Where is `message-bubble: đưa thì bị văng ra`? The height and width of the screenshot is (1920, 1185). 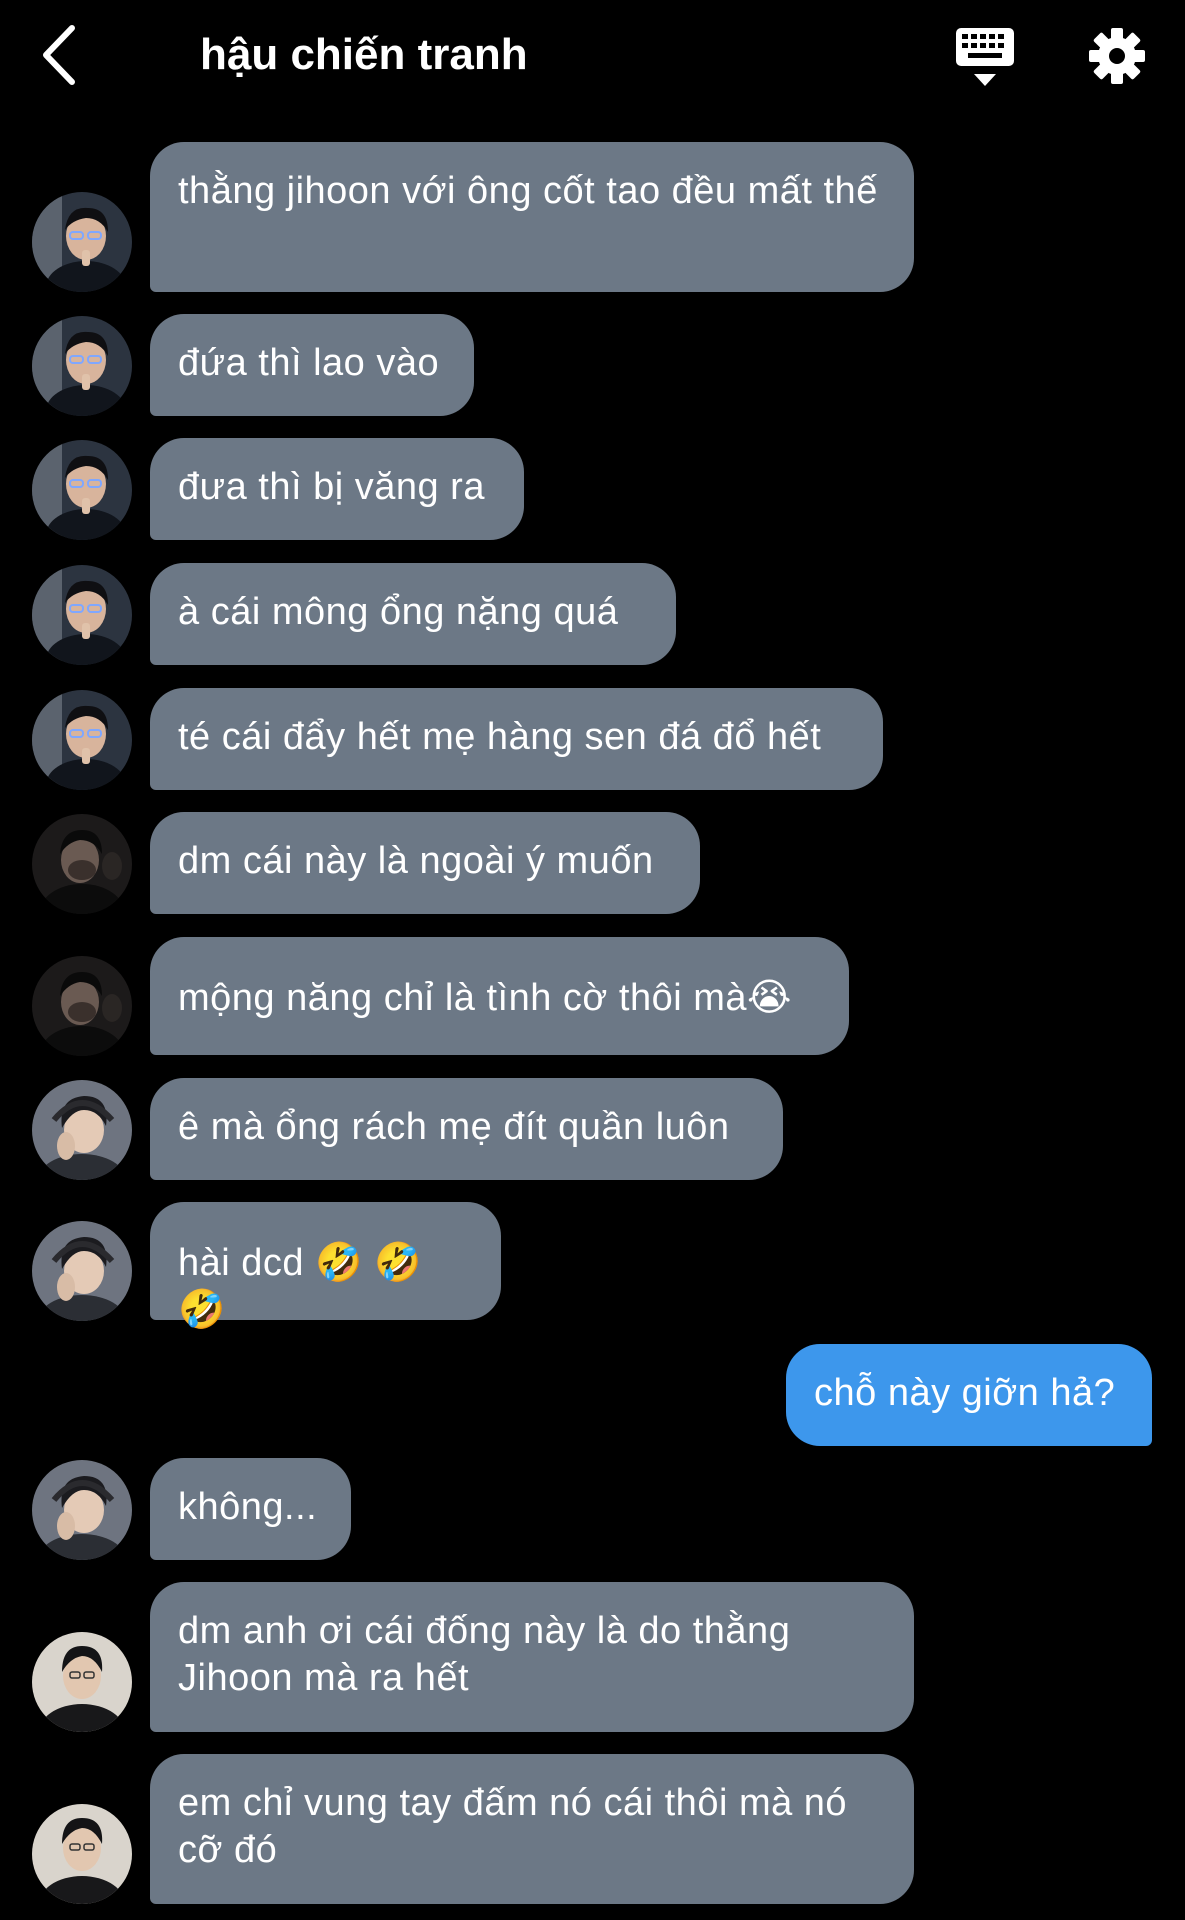 message-bubble: đưa thì bị văng ra is located at coordinates (337, 489).